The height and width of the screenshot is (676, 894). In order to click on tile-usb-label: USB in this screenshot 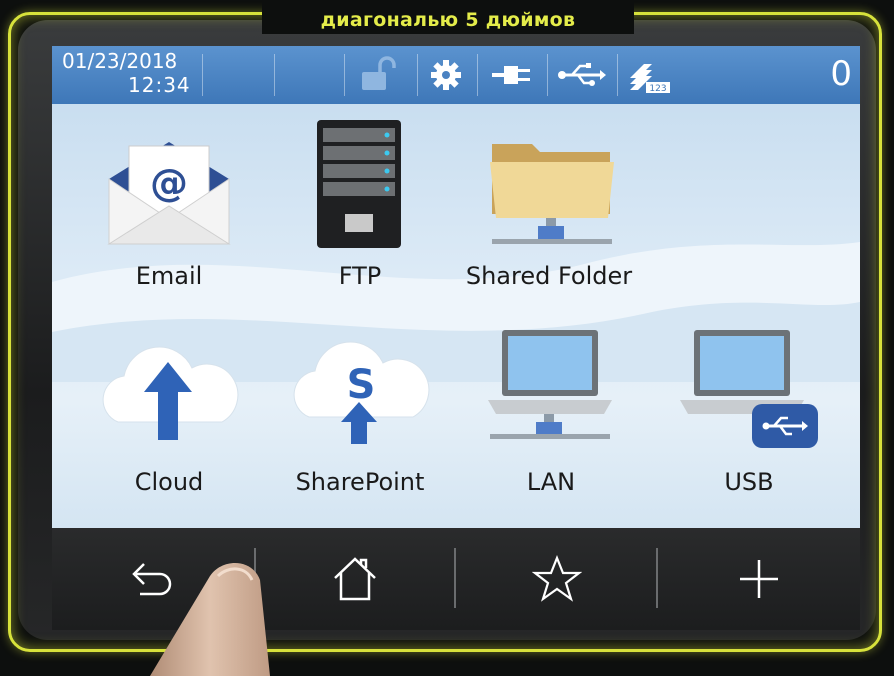, I will do `click(749, 482)`.